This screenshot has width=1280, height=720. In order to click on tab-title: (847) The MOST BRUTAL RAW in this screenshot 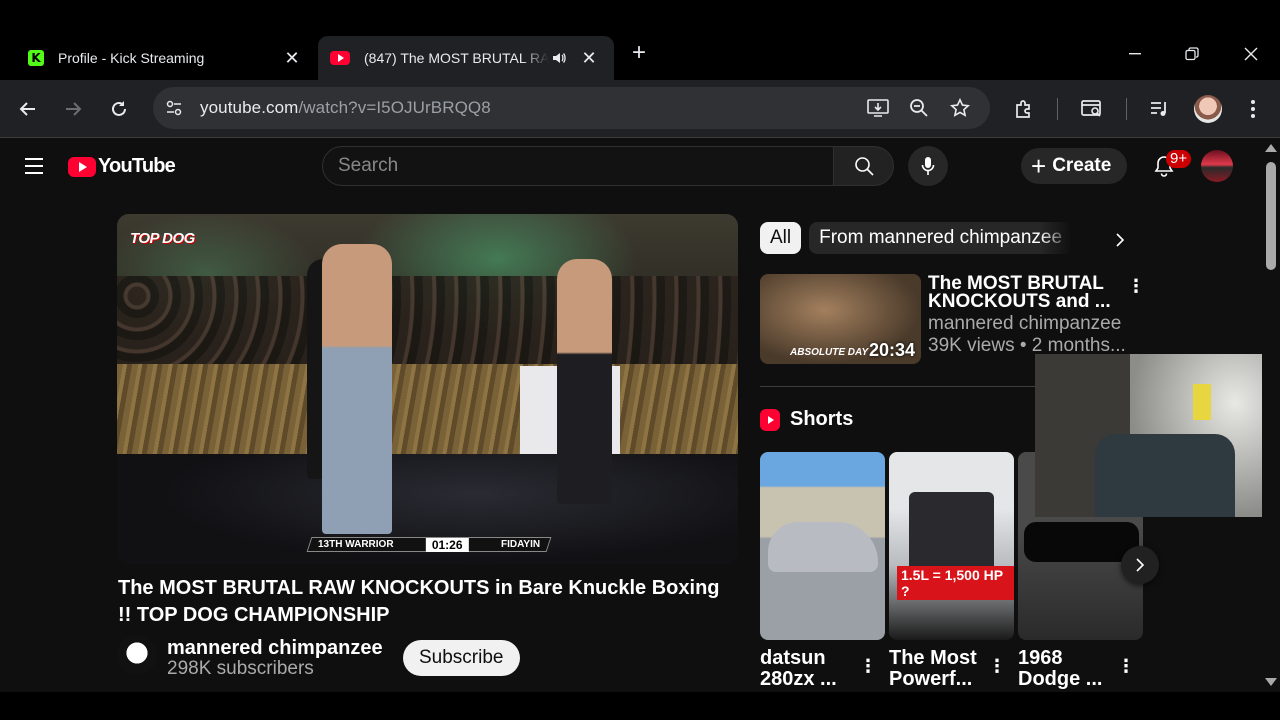, I will do `click(456, 58)`.